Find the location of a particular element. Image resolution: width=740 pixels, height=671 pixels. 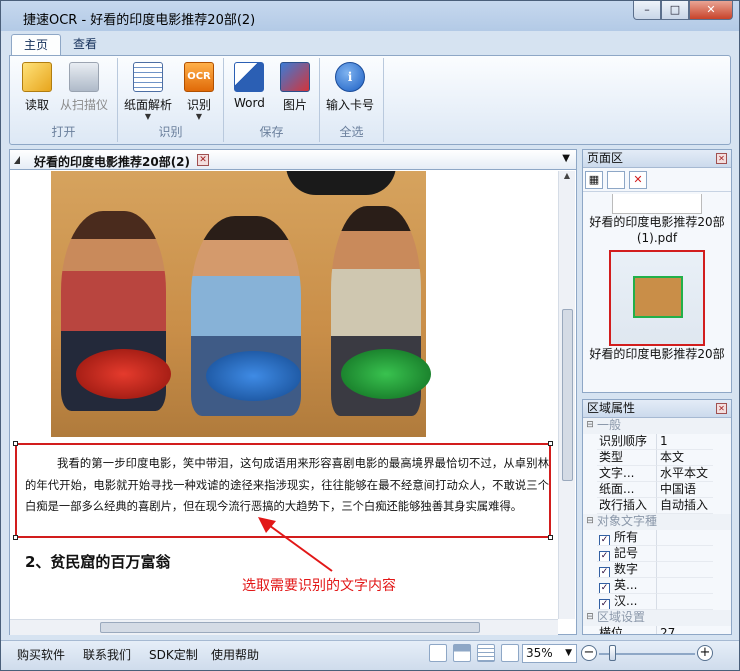

group-label-recognize: 识别 is located at coordinates (170, 132).